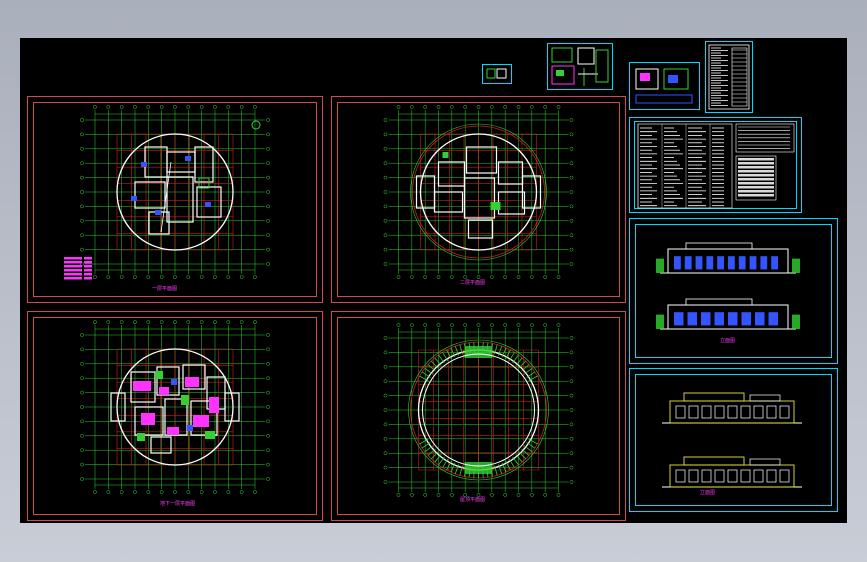 The height and width of the screenshot is (562, 867). I want to click on roof-plan-sheet: 屋顶平面图, so click(478, 416).